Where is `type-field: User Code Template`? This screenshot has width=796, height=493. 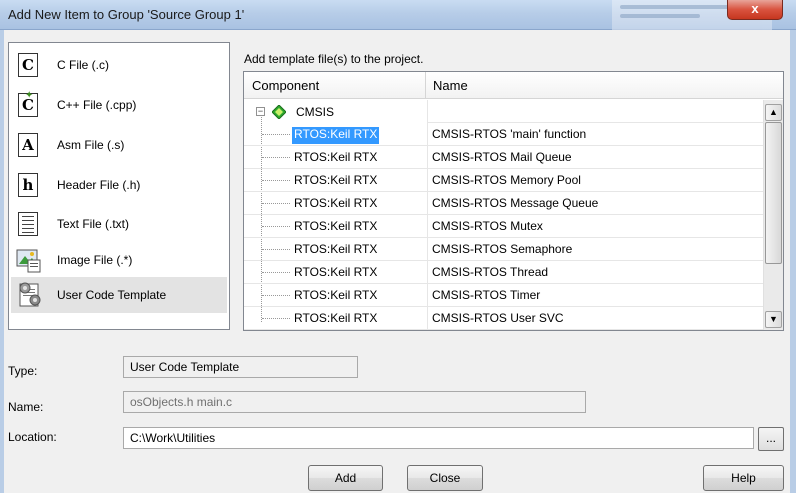 type-field: User Code Template is located at coordinates (240, 367).